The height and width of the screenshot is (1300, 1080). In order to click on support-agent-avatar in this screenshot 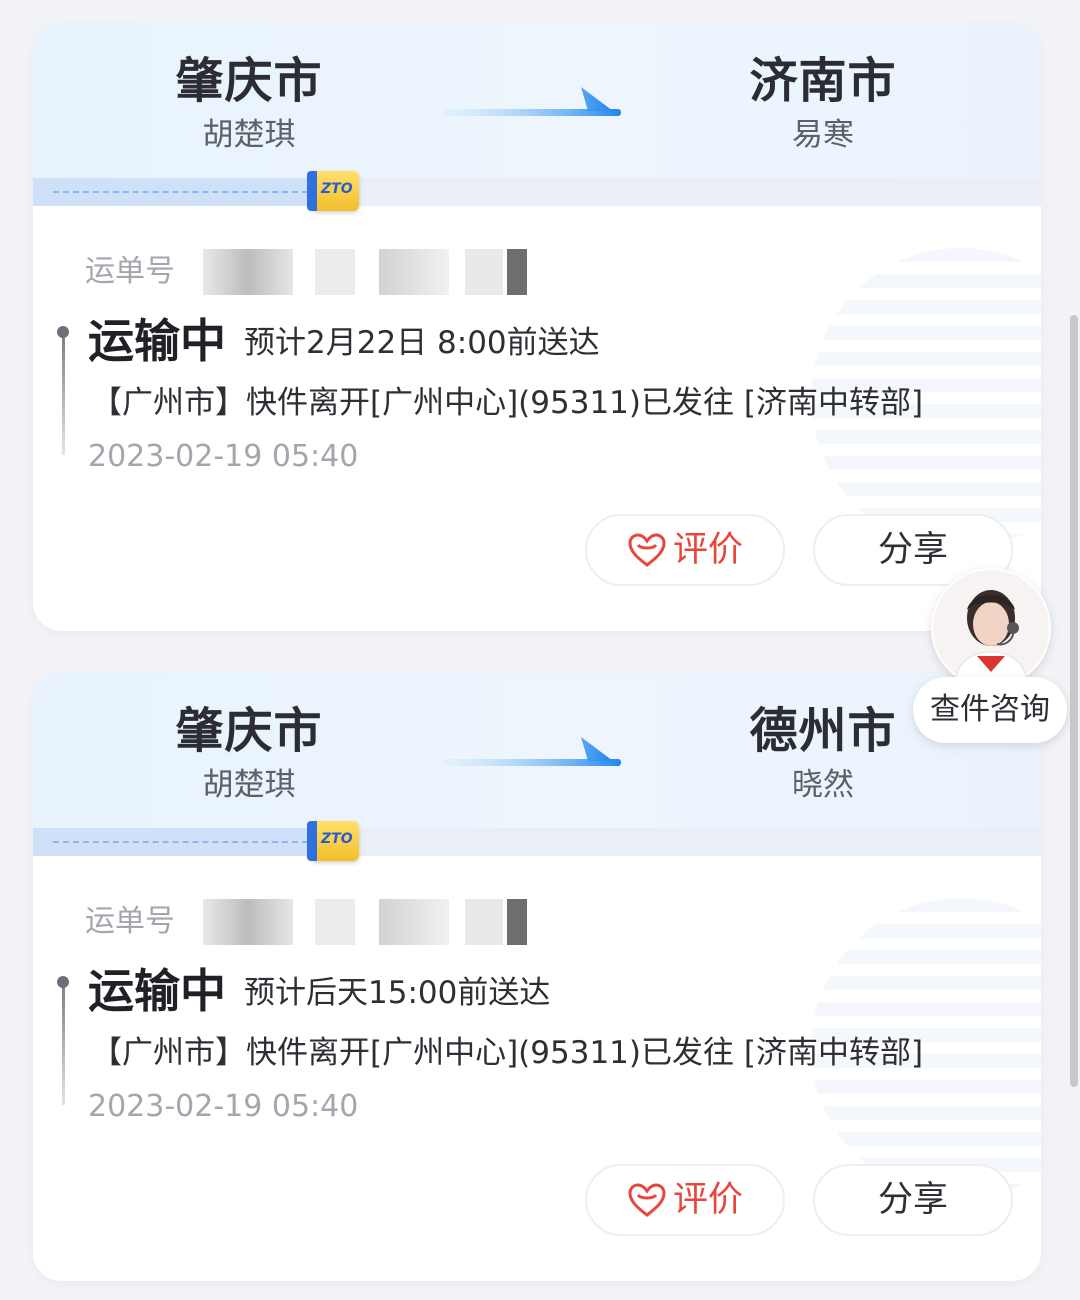, I will do `click(991, 628)`.